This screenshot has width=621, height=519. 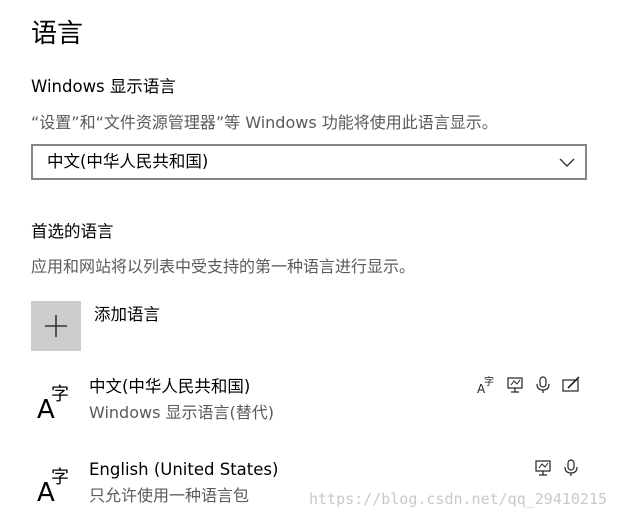 I want to click on preferred-languages-title: 首选的语言, so click(x=72, y=231).